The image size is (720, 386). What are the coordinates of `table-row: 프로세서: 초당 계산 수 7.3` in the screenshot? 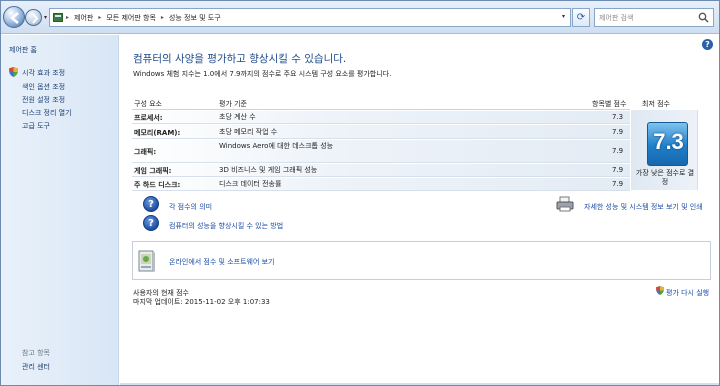 It's located at (381, 117).